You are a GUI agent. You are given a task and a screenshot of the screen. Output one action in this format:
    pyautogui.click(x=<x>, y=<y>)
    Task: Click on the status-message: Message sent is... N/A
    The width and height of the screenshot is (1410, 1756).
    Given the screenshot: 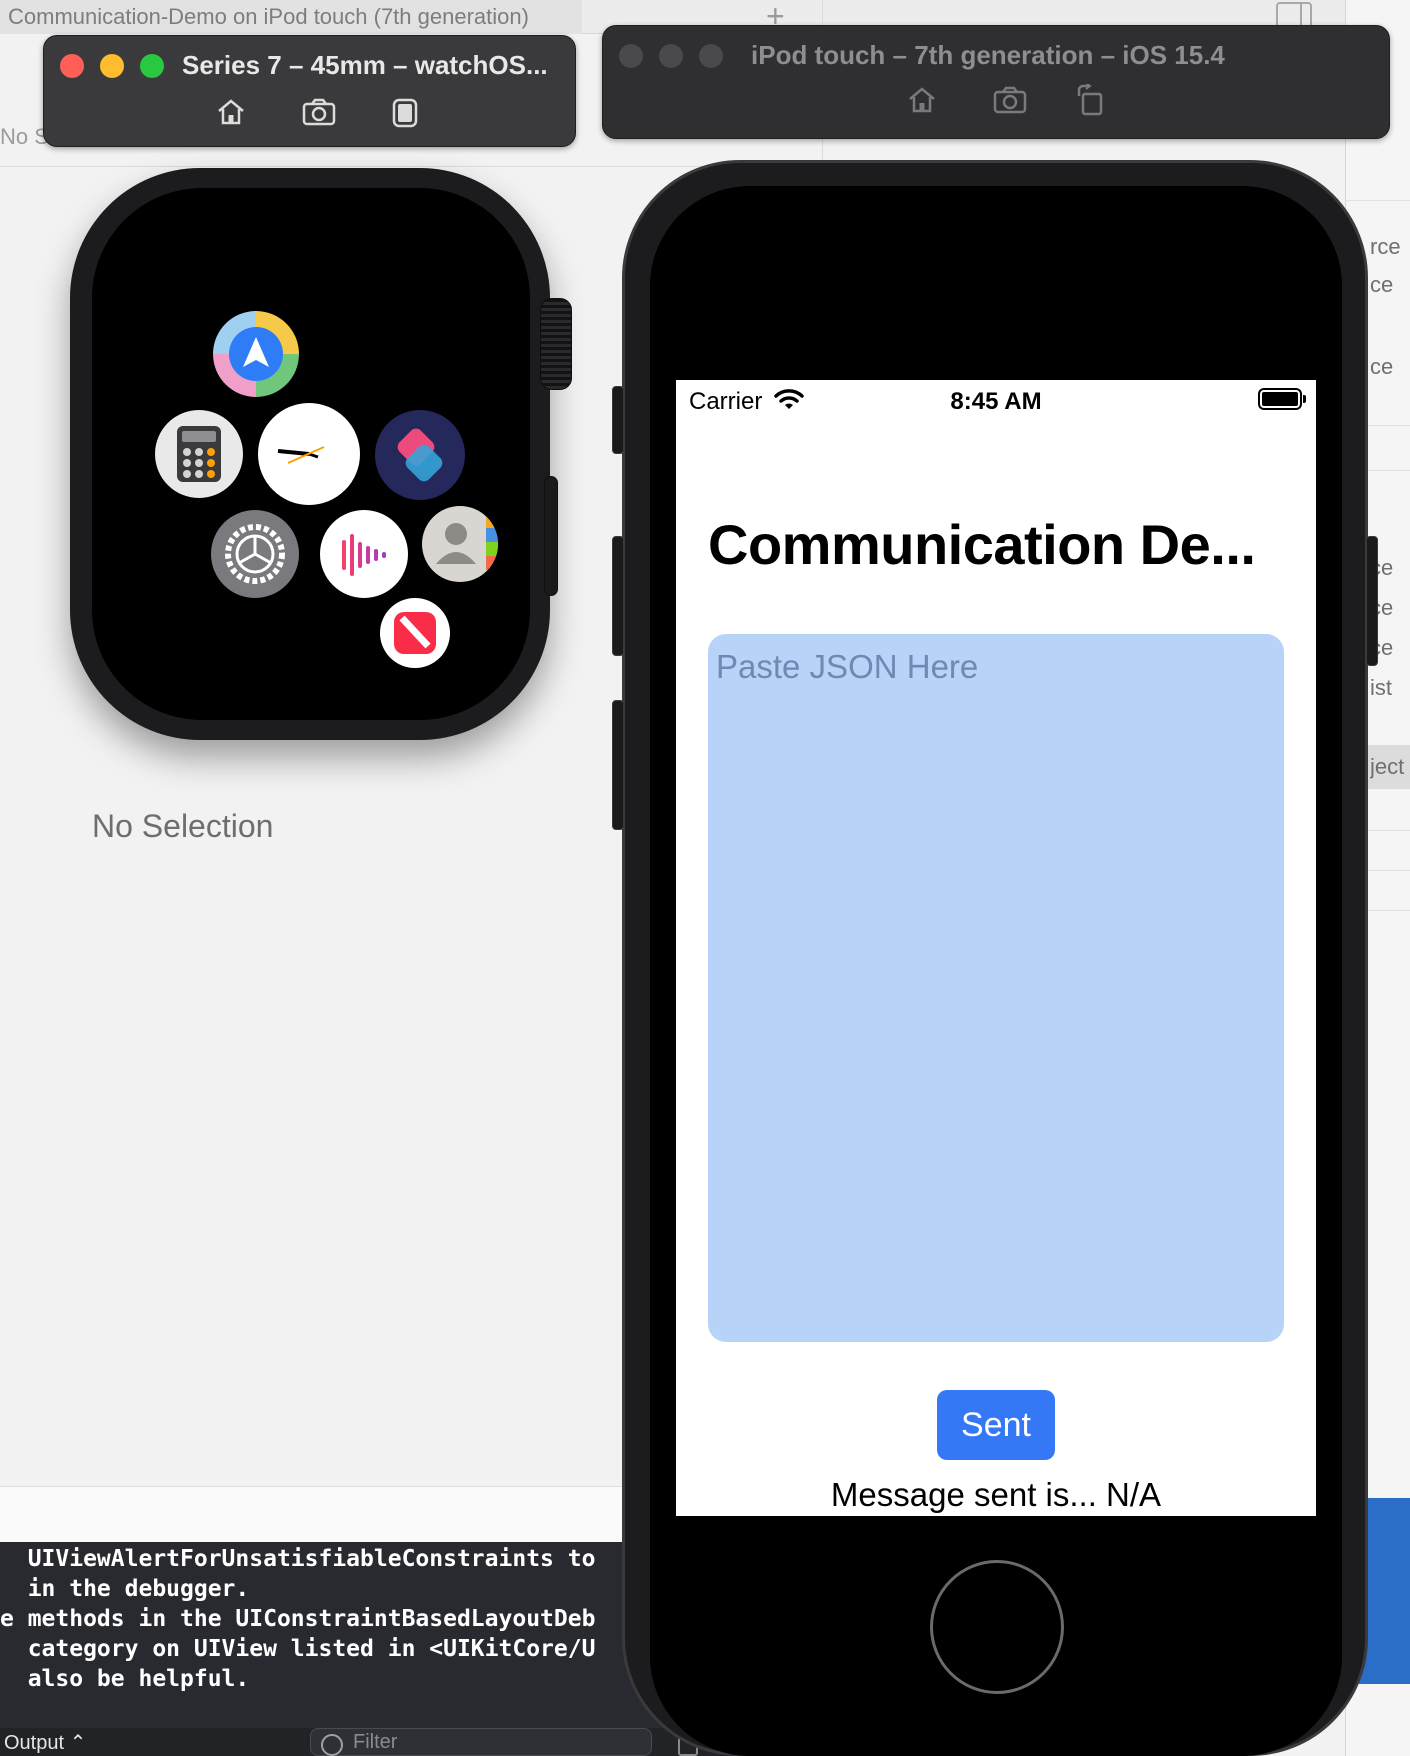 What is the action you would take?
    pyautogui.click(x=996, y=1494)
    